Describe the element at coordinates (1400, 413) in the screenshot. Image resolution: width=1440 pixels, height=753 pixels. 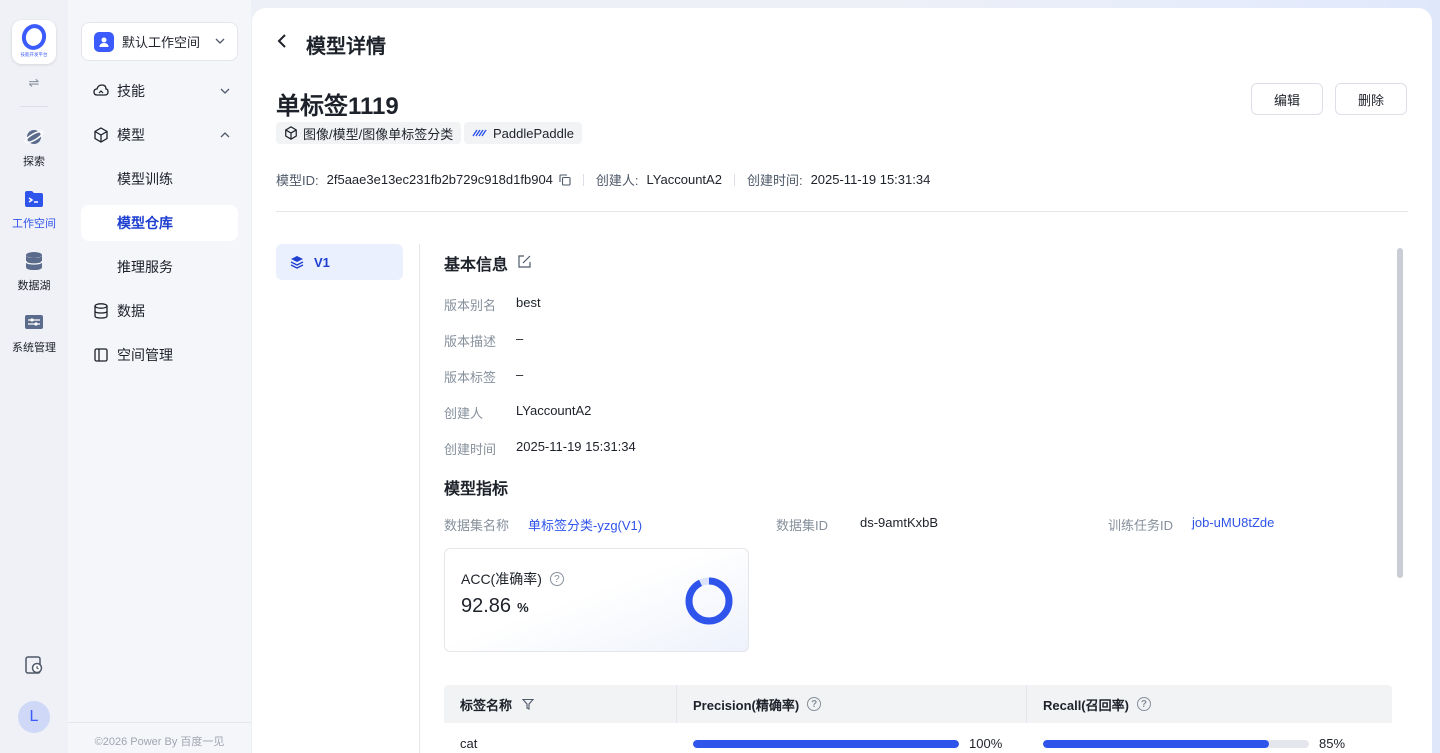
I see `scrollbar-thumb` at that location.